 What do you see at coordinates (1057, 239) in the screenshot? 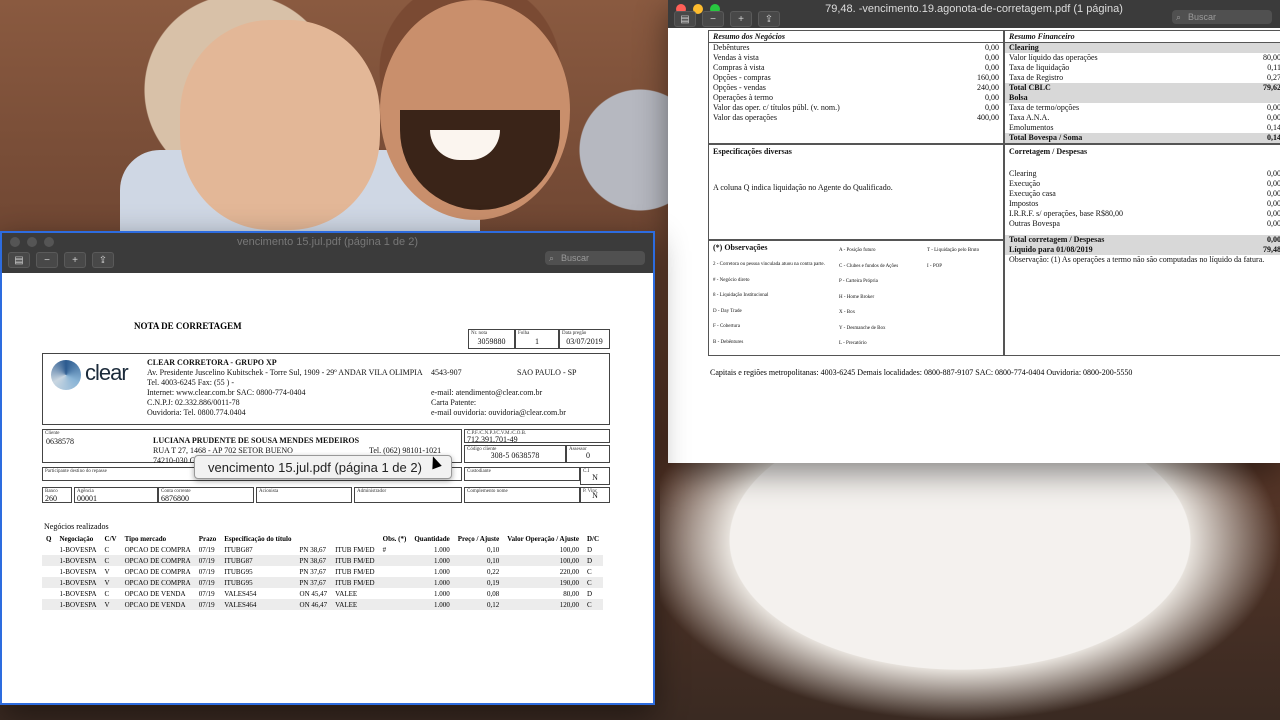
I see `total-corretagem-label: Total corretagem / Despesas` at bounding box center [1057, 239].